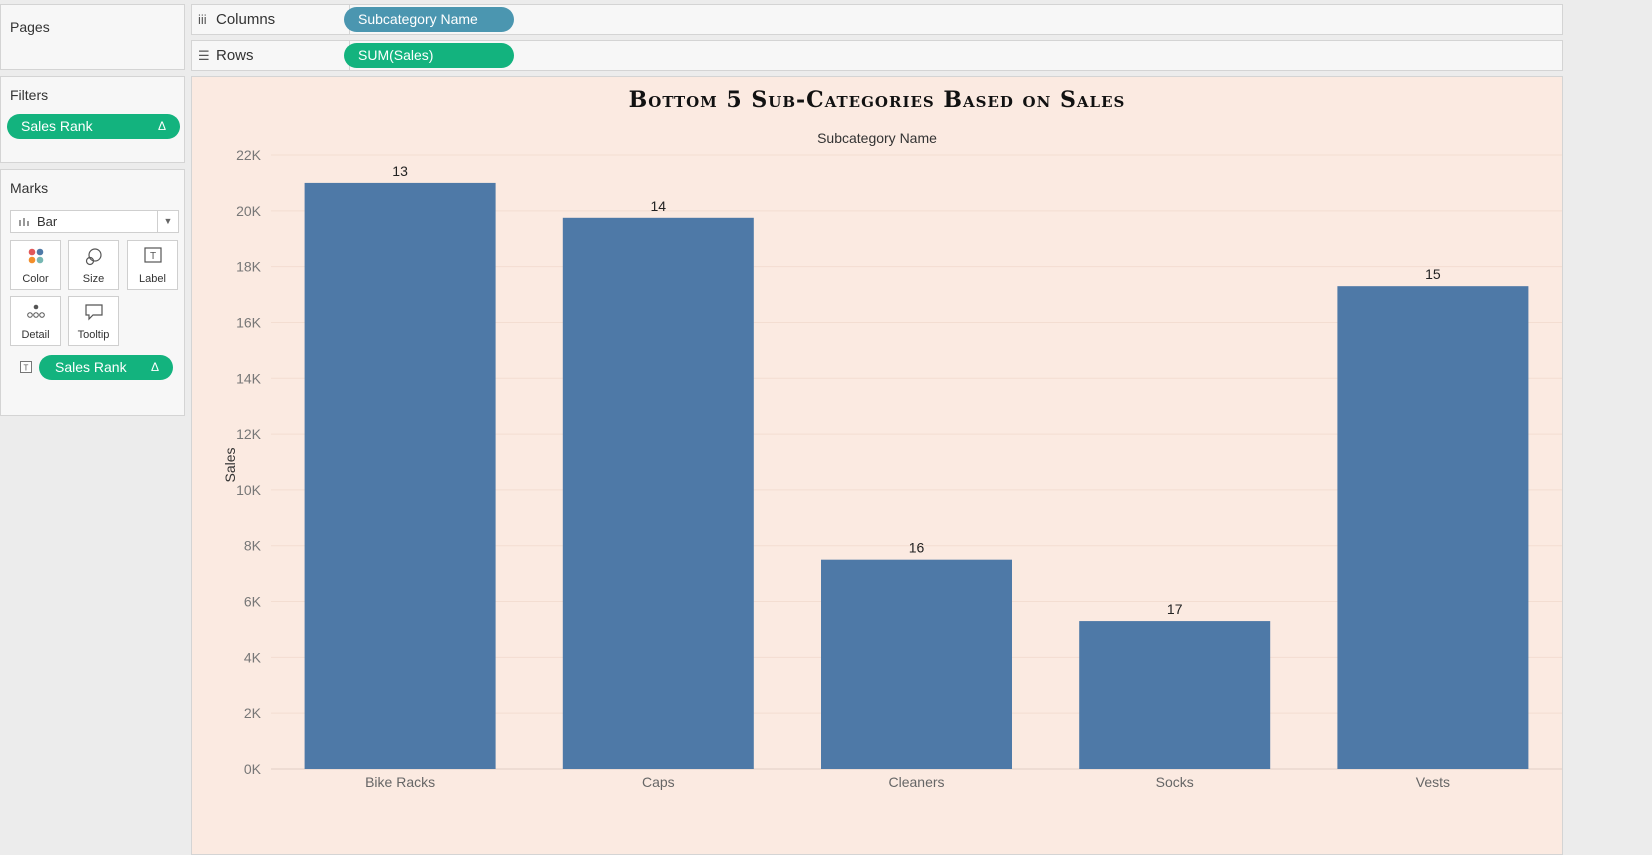 The image size is (1652, 855). What do you see at coordinates (167, 221) in the screenshot?
I see `chevron-down-icon: ▼` at bounding box center [167, 221].